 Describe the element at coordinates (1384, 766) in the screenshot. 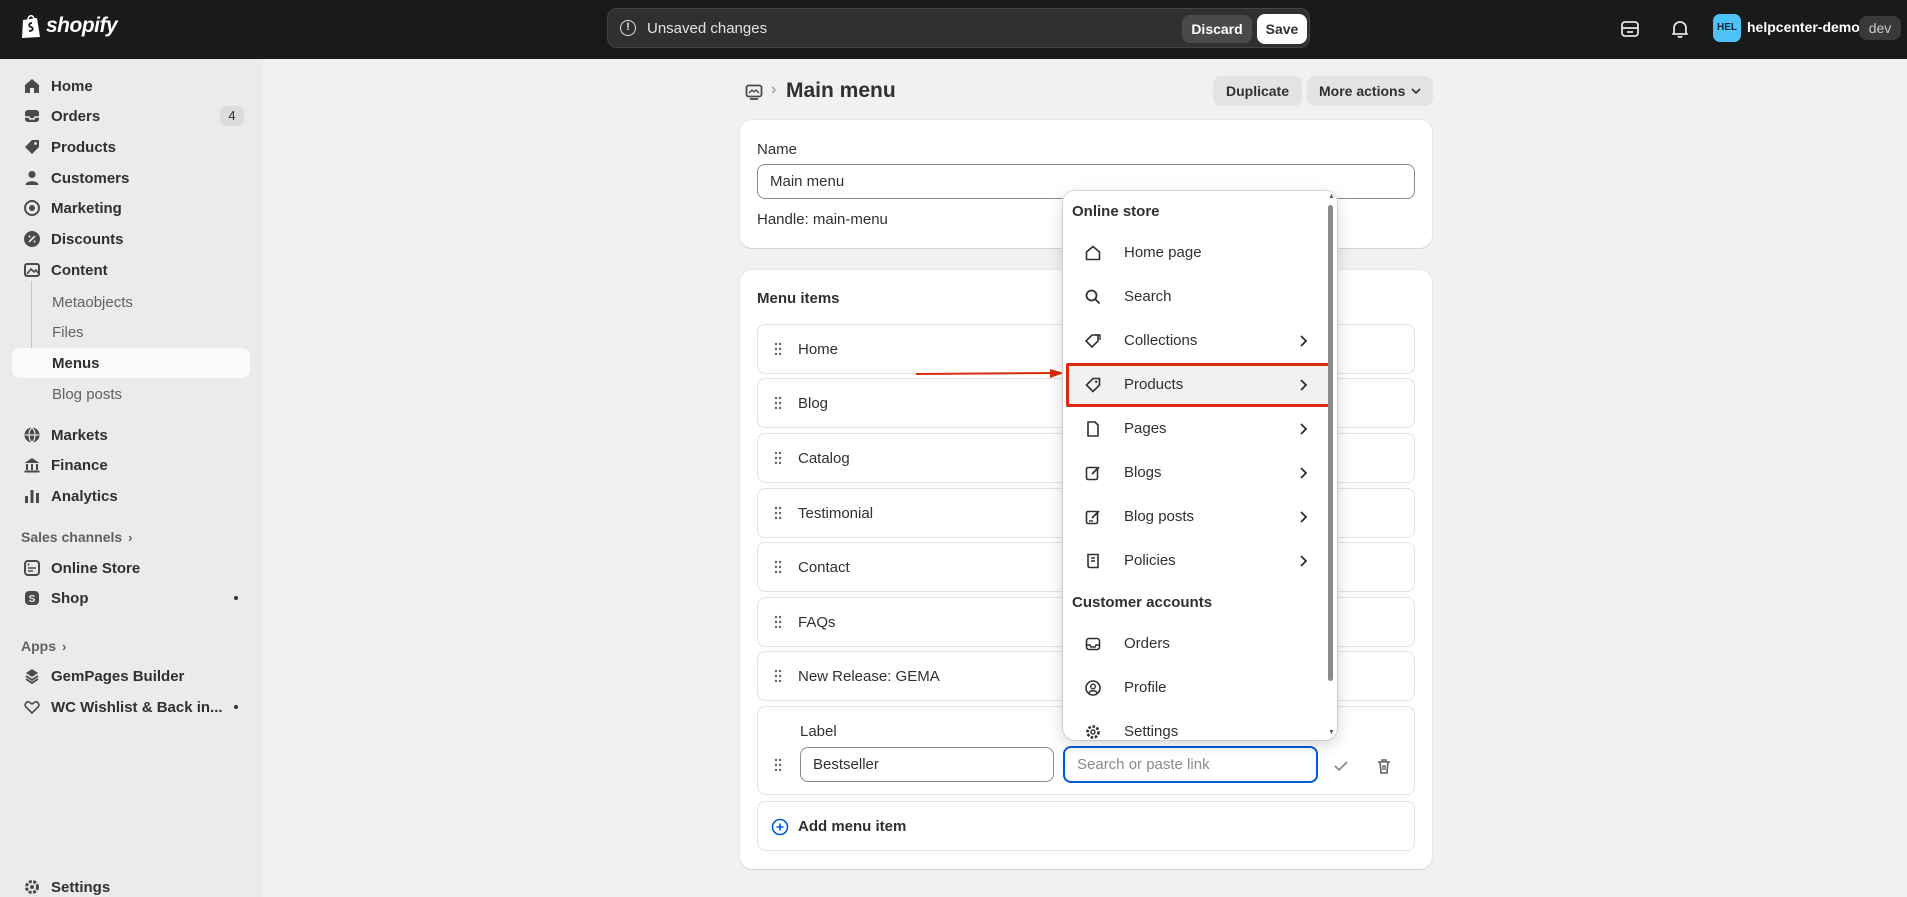

I see `trash-icon` at that location.